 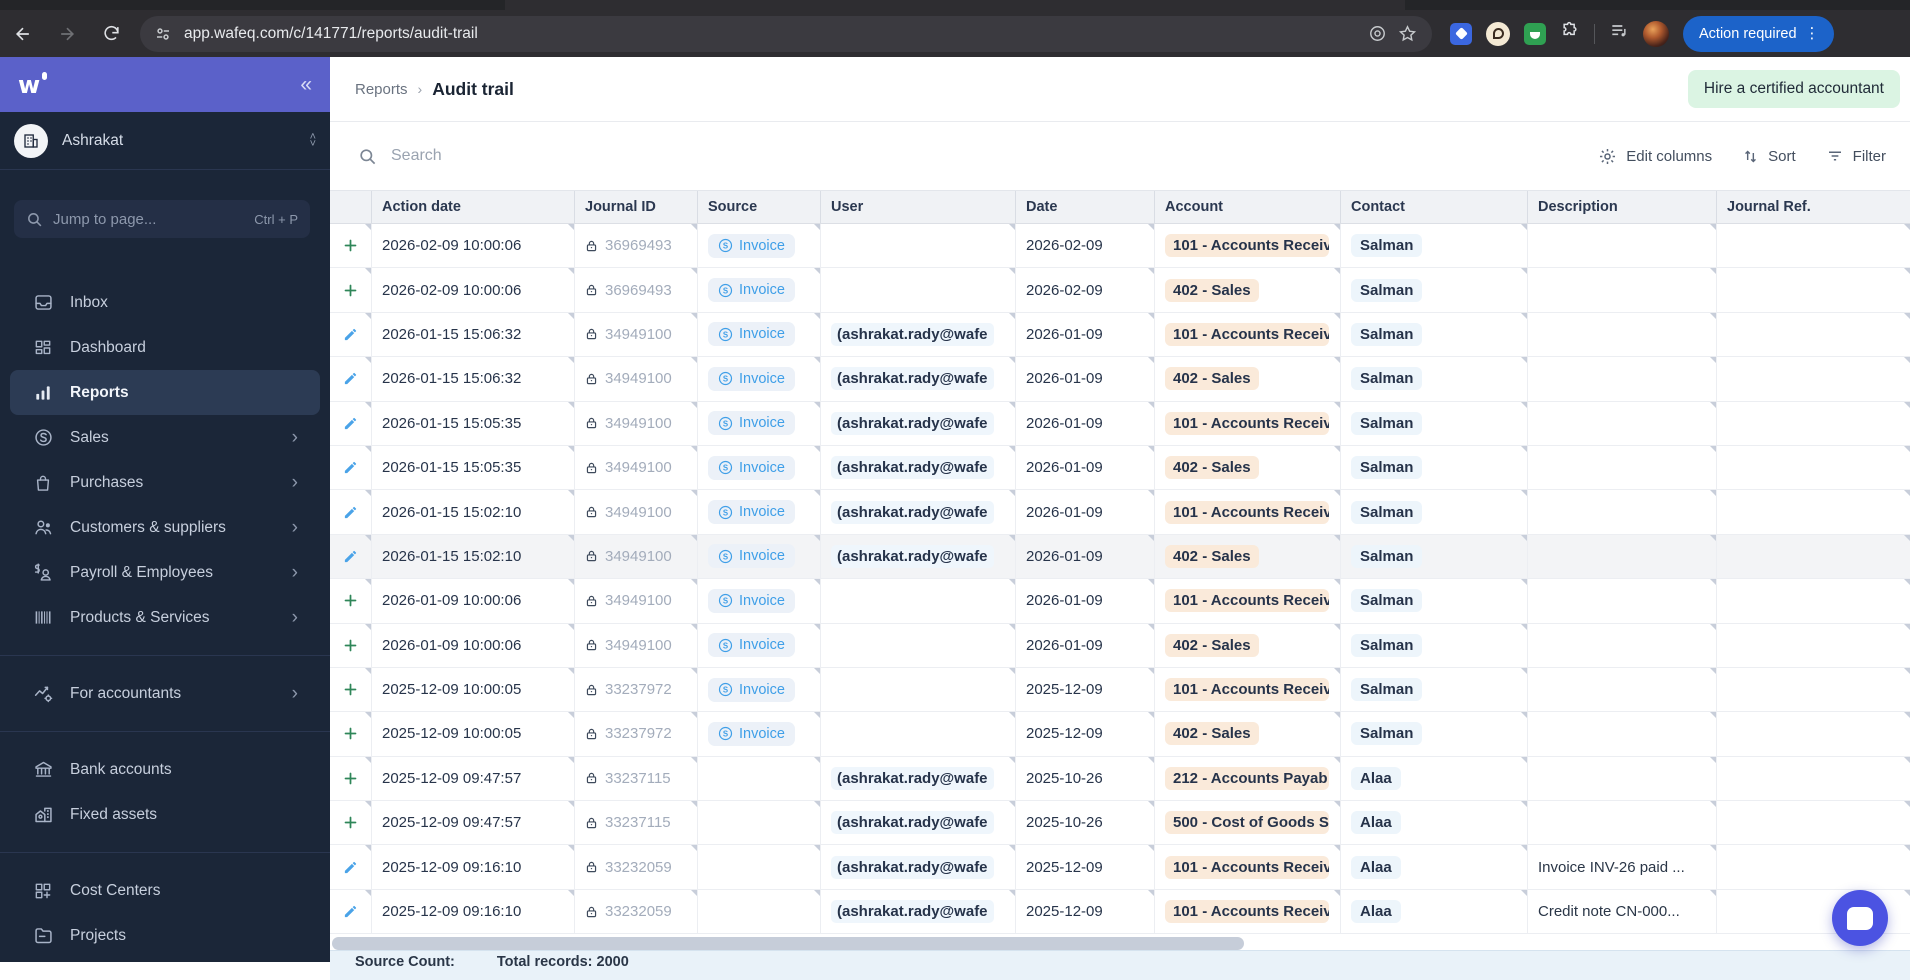 I want to click on action-required-button: Action required ⋮, so click(x=1758, y=33).